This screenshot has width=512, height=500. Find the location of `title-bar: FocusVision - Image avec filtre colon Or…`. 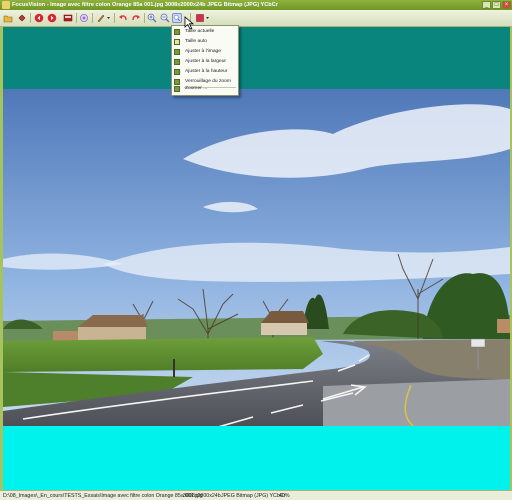

title-bar: FocusVision - Image avec filtre colon Or… is located at coordinates (256, 5).